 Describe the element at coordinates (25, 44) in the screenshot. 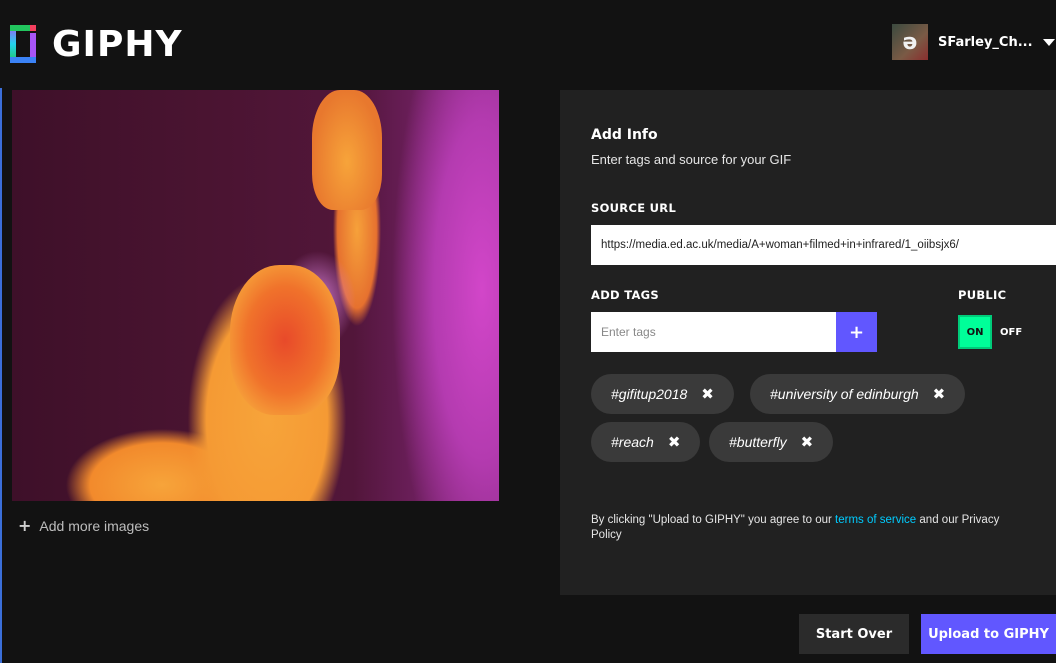

I see `giphy-logo-icon` at that location.